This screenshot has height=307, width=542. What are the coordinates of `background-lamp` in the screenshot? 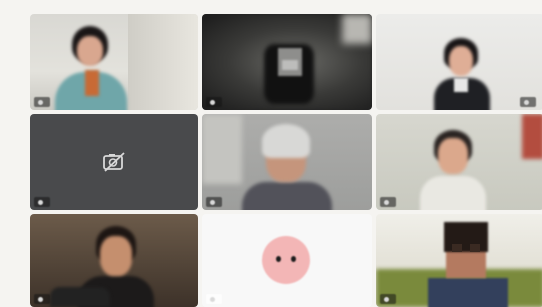 It's located at (222, 149).